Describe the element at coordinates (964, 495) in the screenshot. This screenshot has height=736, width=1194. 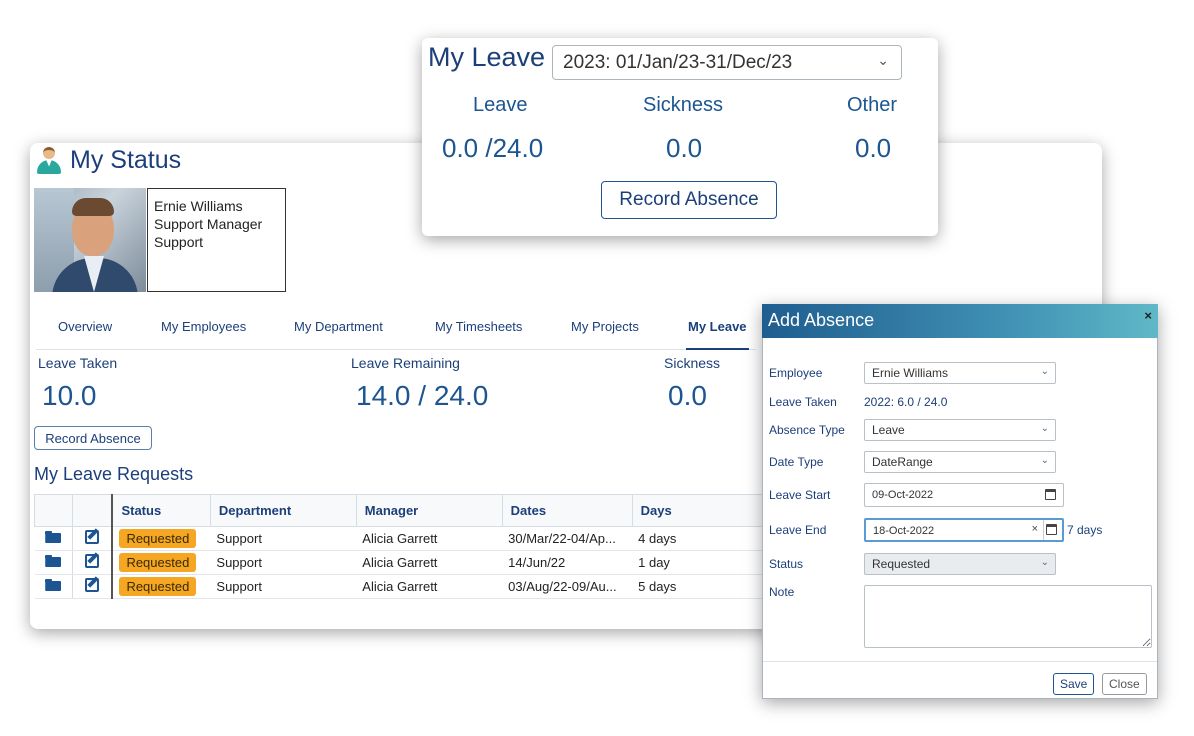
I see `leave-start-input: 09-Oct-2022` at that location.